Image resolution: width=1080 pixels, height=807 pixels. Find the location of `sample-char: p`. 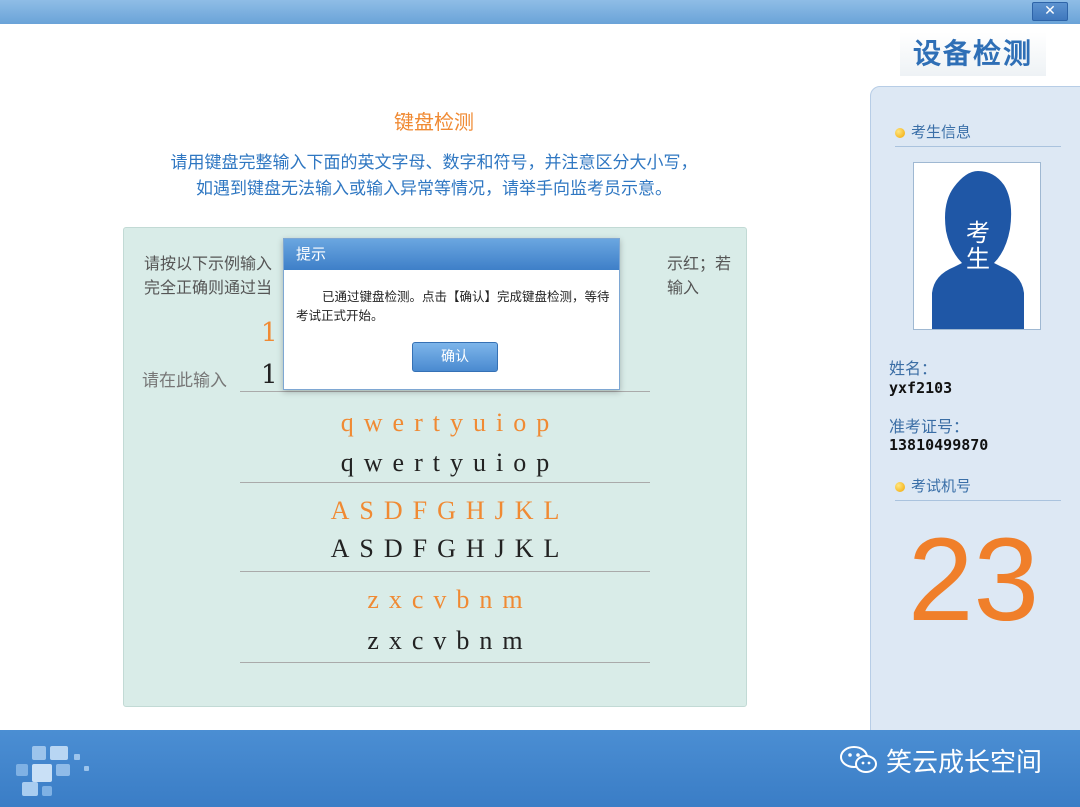

sample-char: p is located at coordinates (543, 422).